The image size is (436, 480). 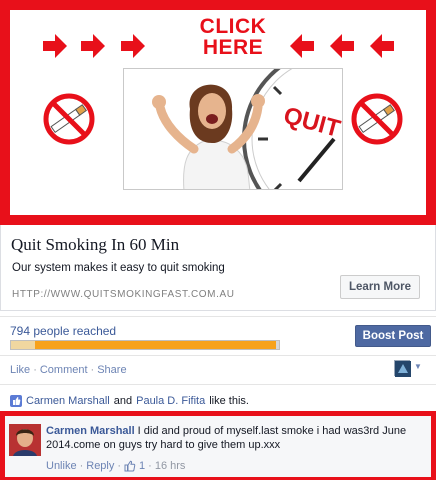 What do you see at coordinates (142, 466) in the screenshot?
I see `comment-like-count: 1` at bounding box center [142, 466].